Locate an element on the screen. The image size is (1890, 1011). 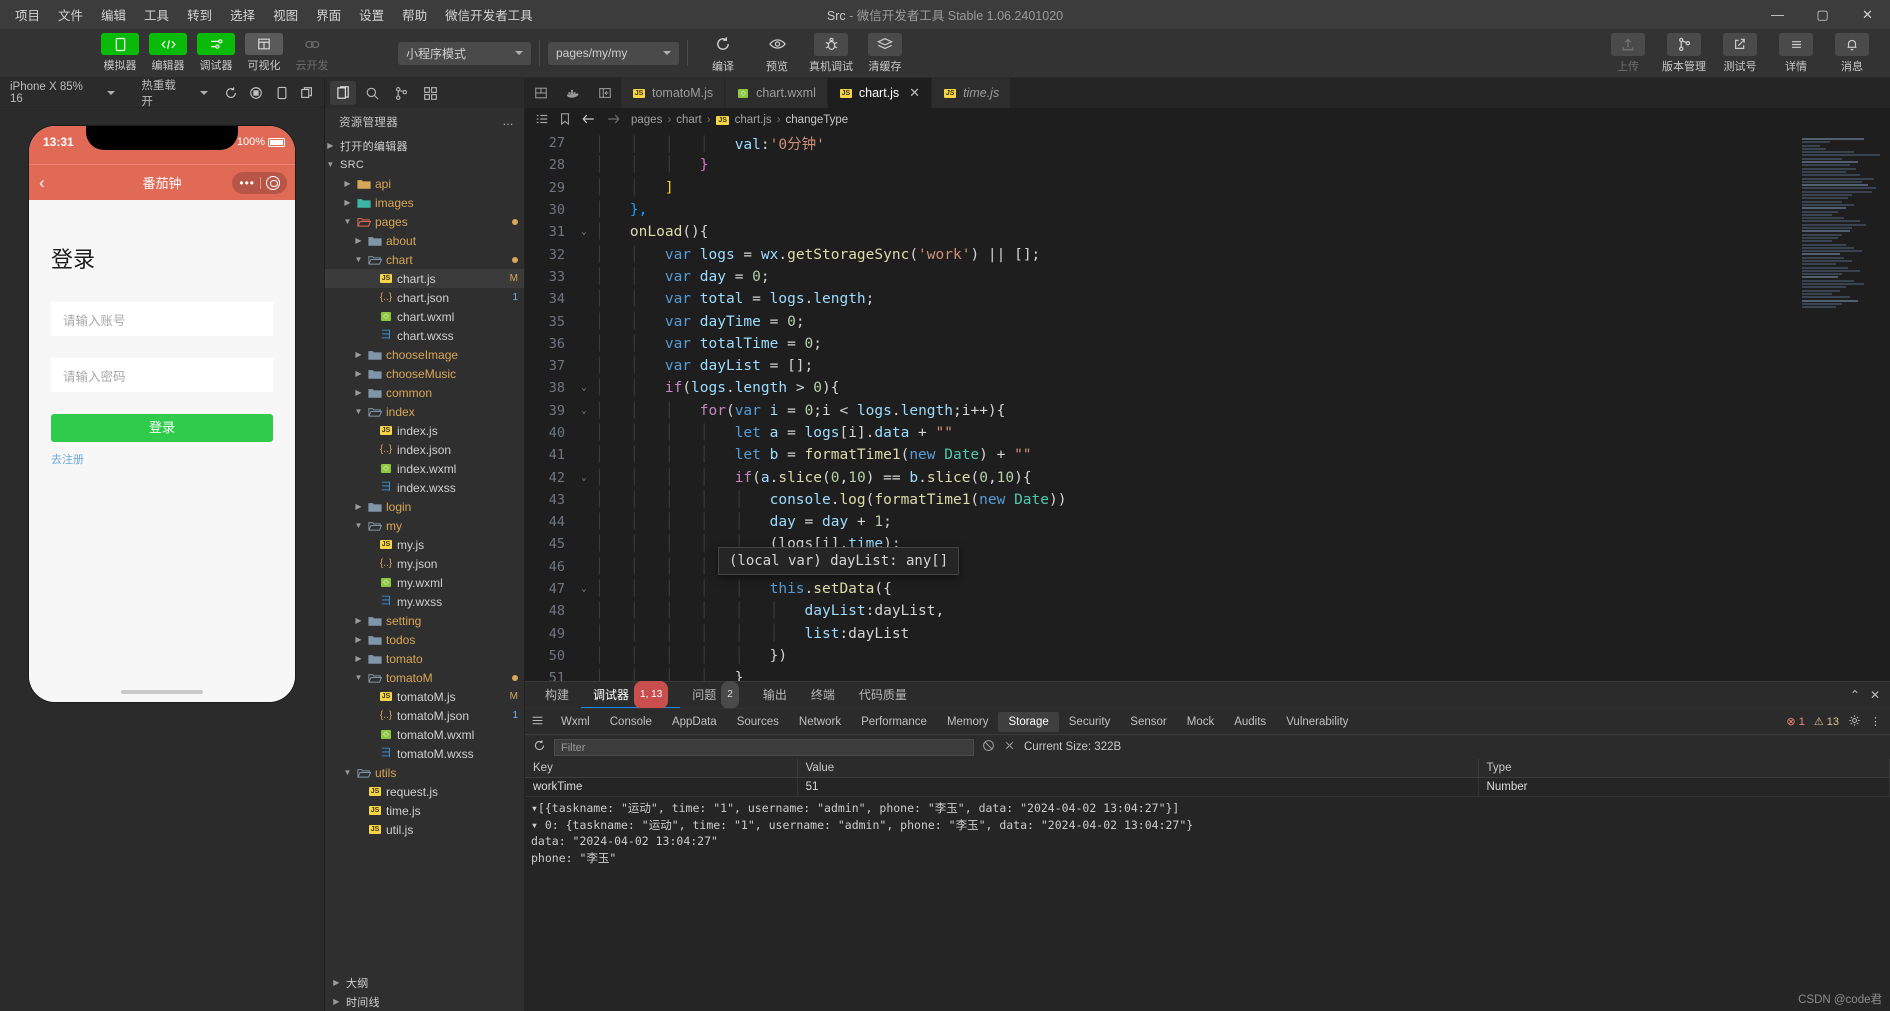
tree-folder: ▶ chooseImage is located at coordinates (424, 354).